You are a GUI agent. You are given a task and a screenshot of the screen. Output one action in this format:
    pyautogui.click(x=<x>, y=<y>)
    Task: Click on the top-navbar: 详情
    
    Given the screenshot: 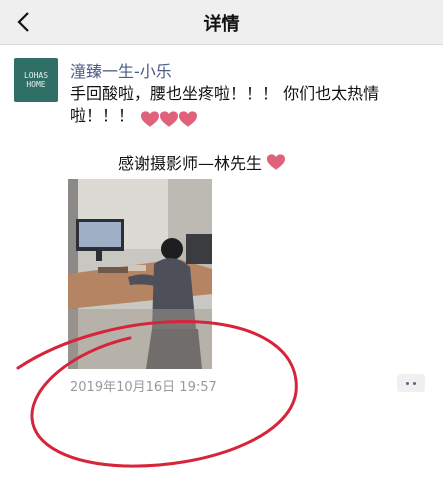 What is the action you would take?
    pyautogui.click(x=221, y=22)
    